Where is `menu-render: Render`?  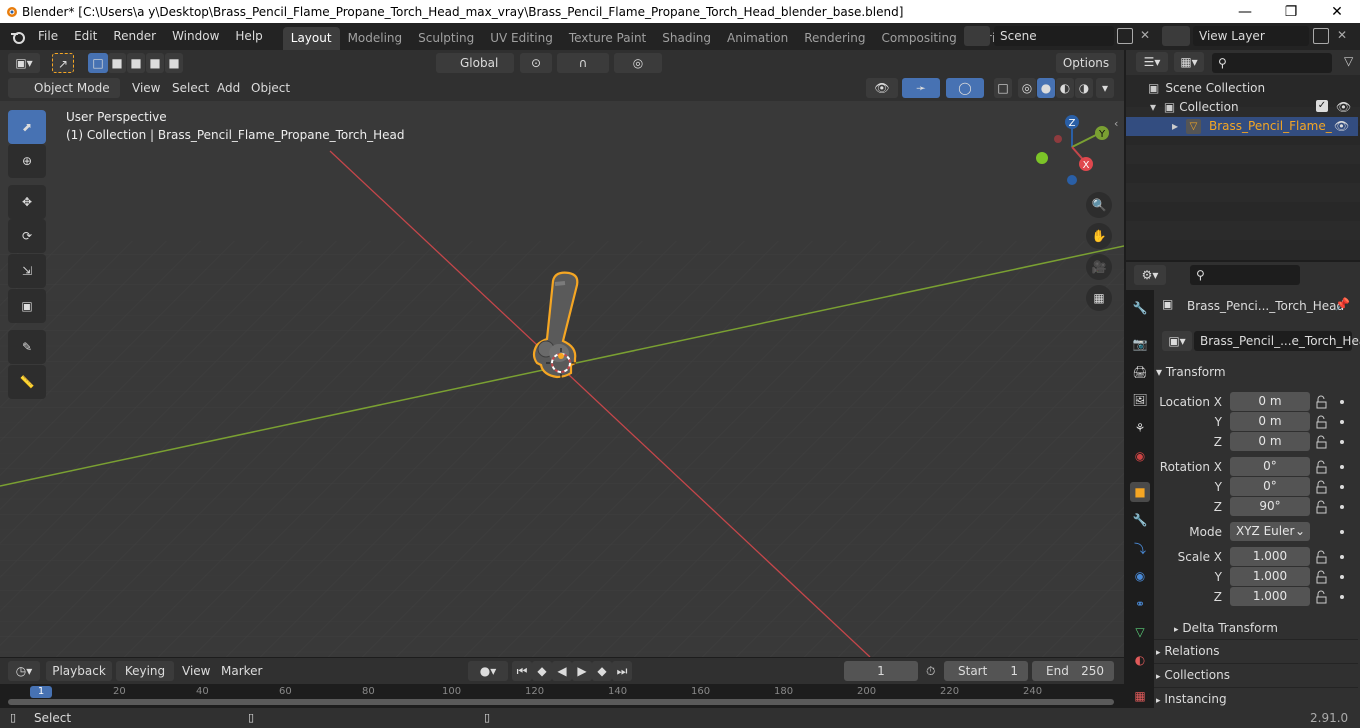
menu-render: Render is located at coordinates (134, 36).